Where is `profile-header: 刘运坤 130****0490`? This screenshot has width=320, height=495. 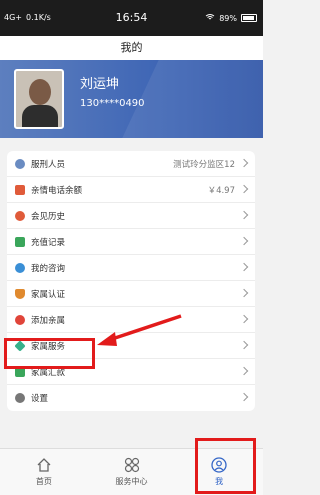
profile-header: 刘运坤 130****0490 is located at coordinates (131, 99).